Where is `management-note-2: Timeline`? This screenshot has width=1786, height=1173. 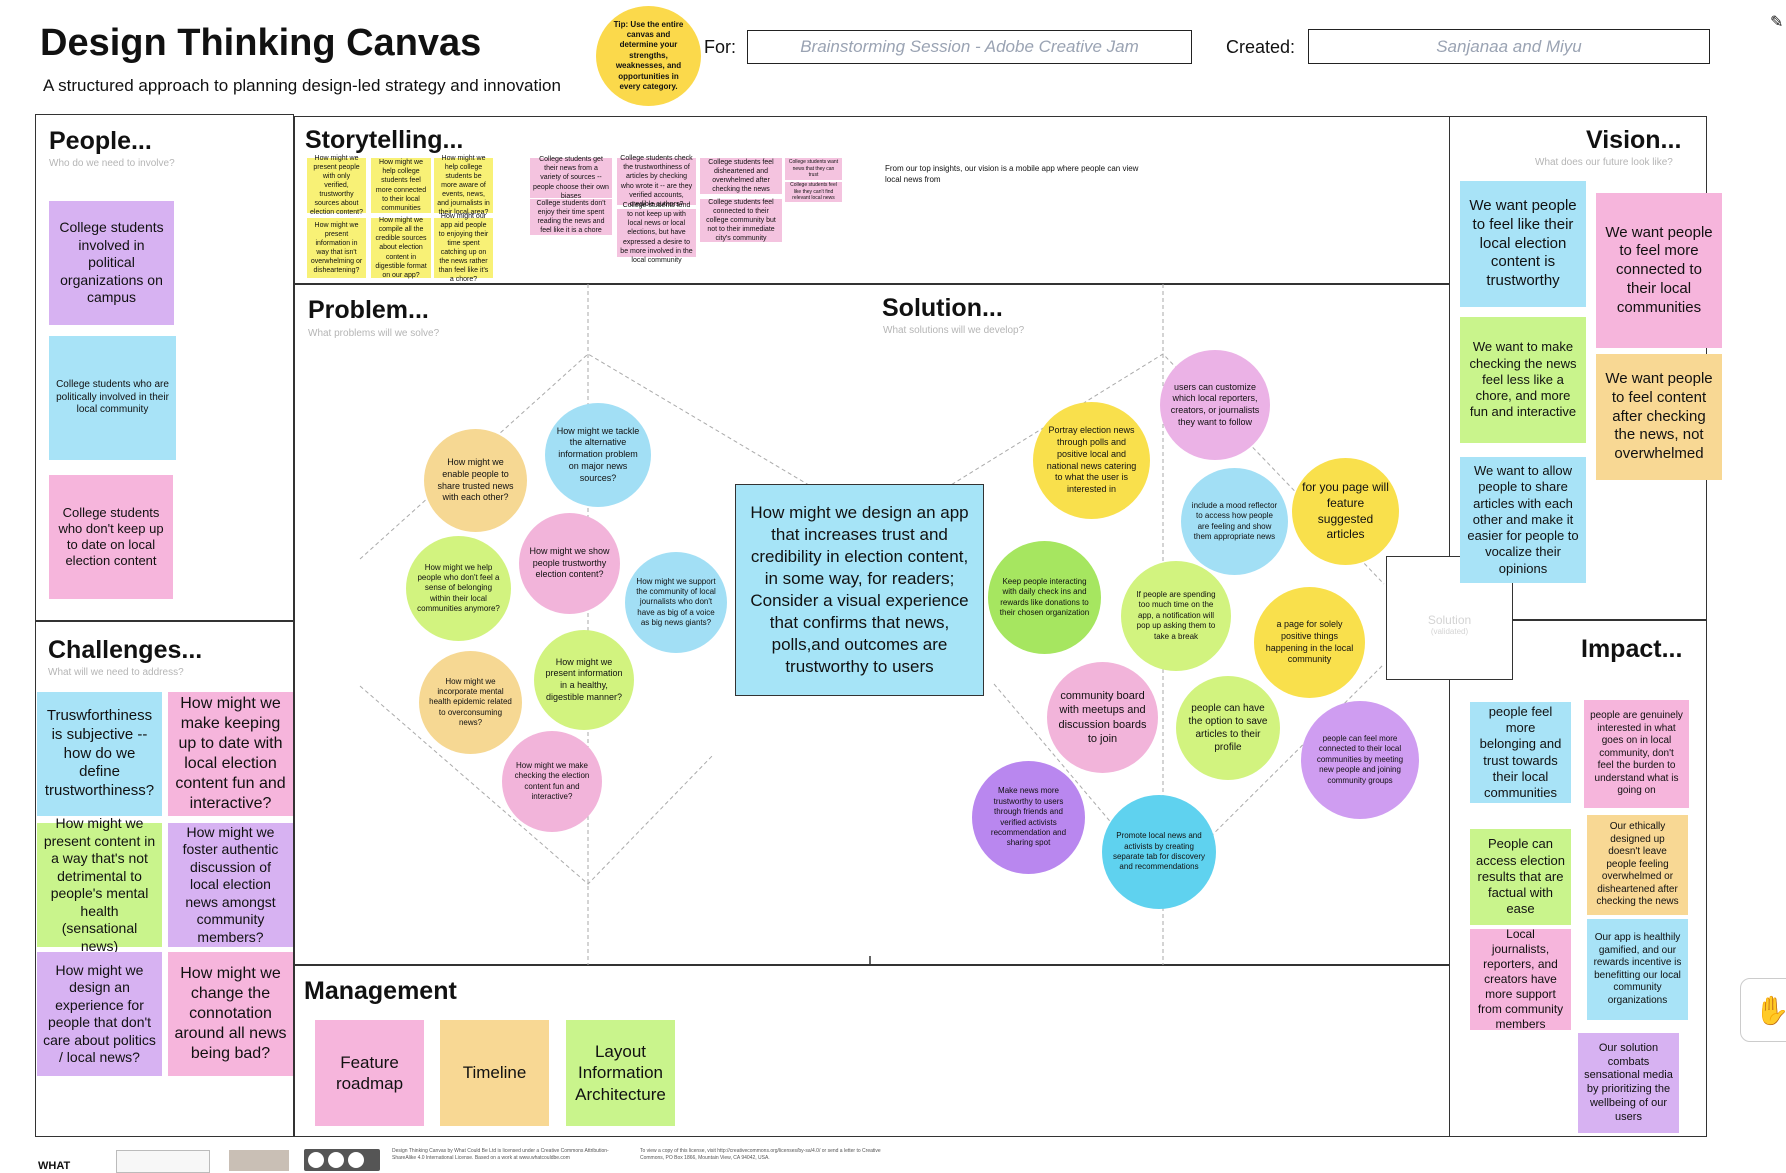 management-note-2: Timeline is located at coordinates (494, 1073).